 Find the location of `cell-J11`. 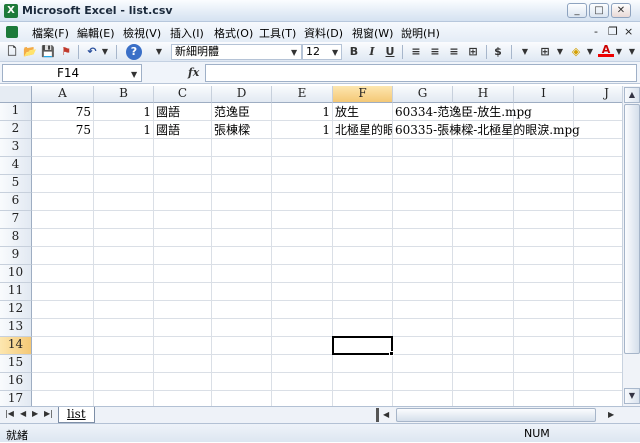

cell-J11 is located at coordinates (598, 292).